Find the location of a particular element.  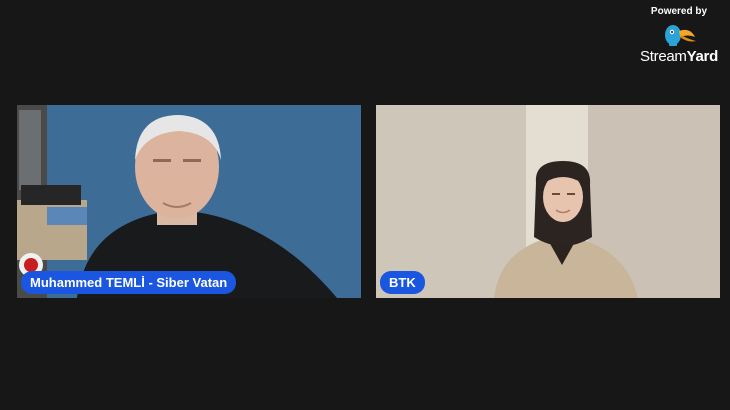

powered-by-label: Powered by is located at coordinates (679, 11).